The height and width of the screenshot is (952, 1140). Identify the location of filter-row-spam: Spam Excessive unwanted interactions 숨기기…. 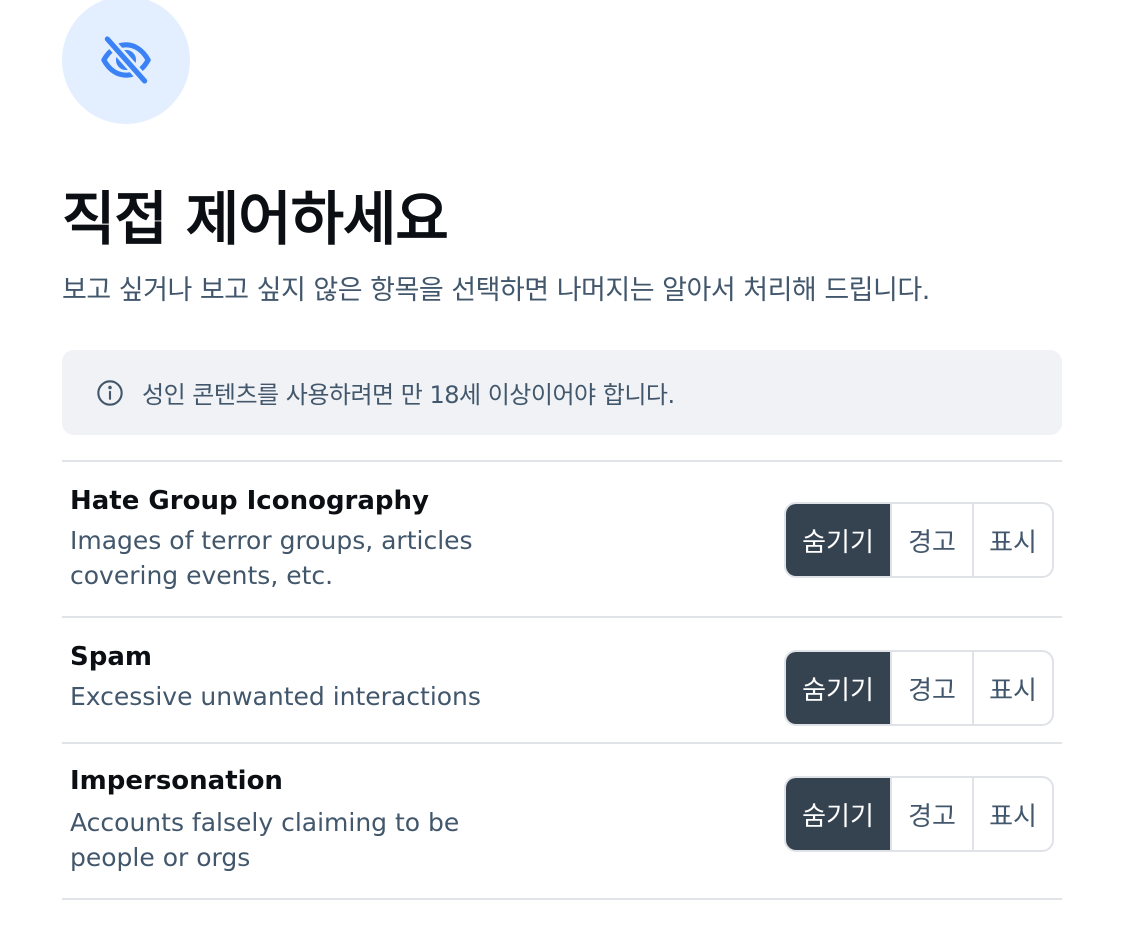
(562, 681).